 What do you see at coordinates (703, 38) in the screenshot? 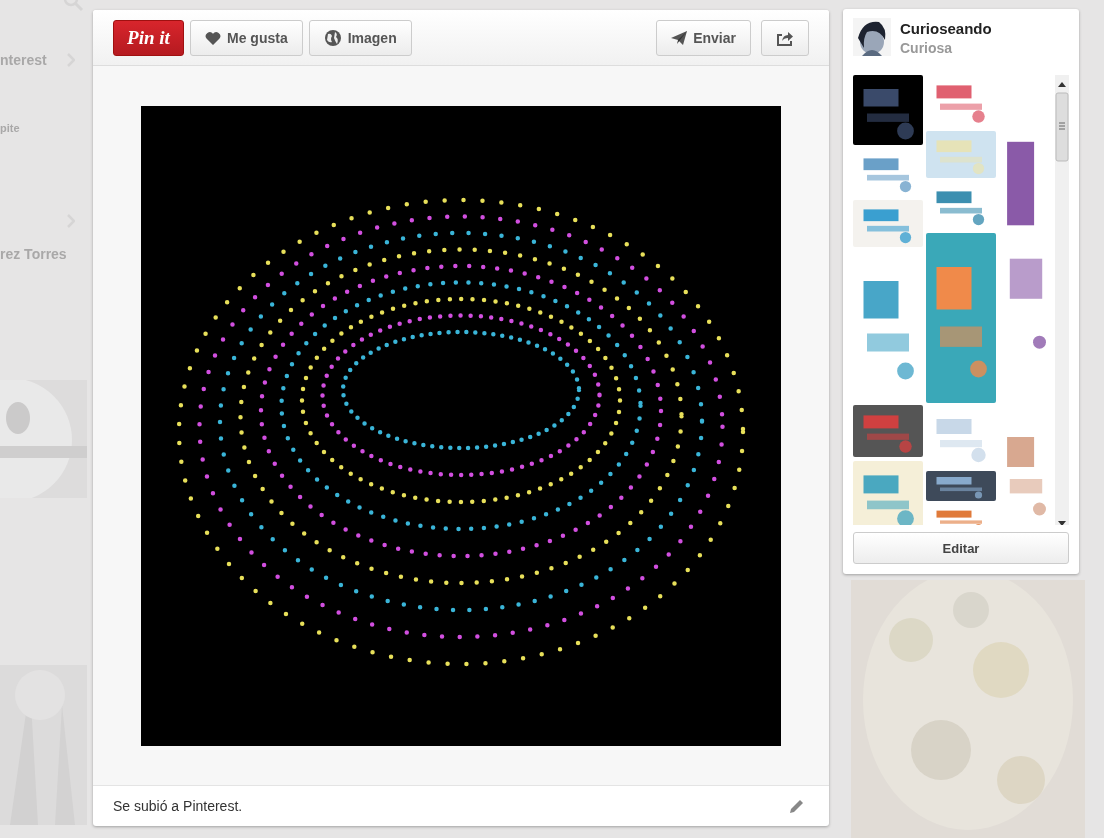
I see `send-button: Enviar` at bounding box center [703, 38].